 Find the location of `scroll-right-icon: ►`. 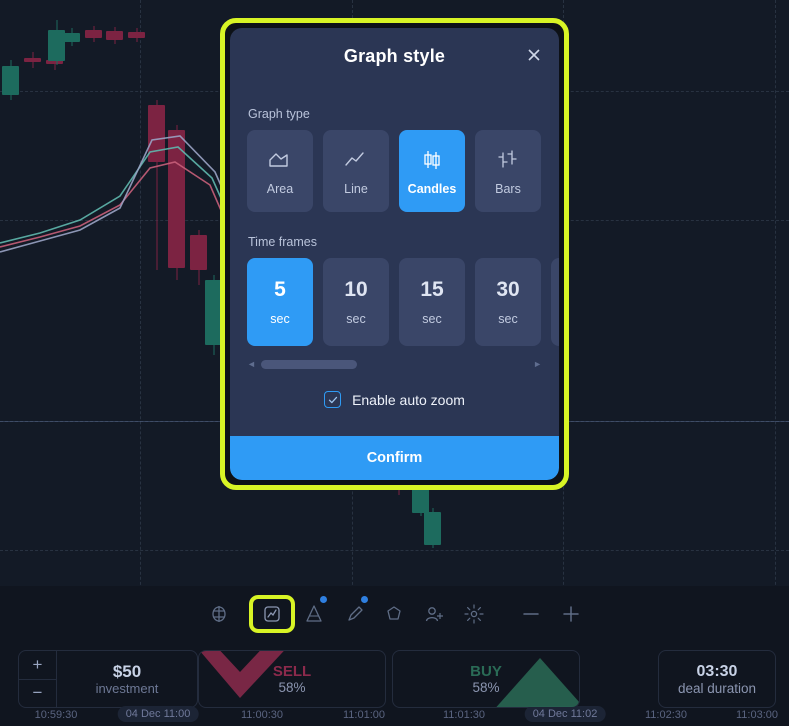

scroll-right-icon: ► is located at coordinates (537, 364).